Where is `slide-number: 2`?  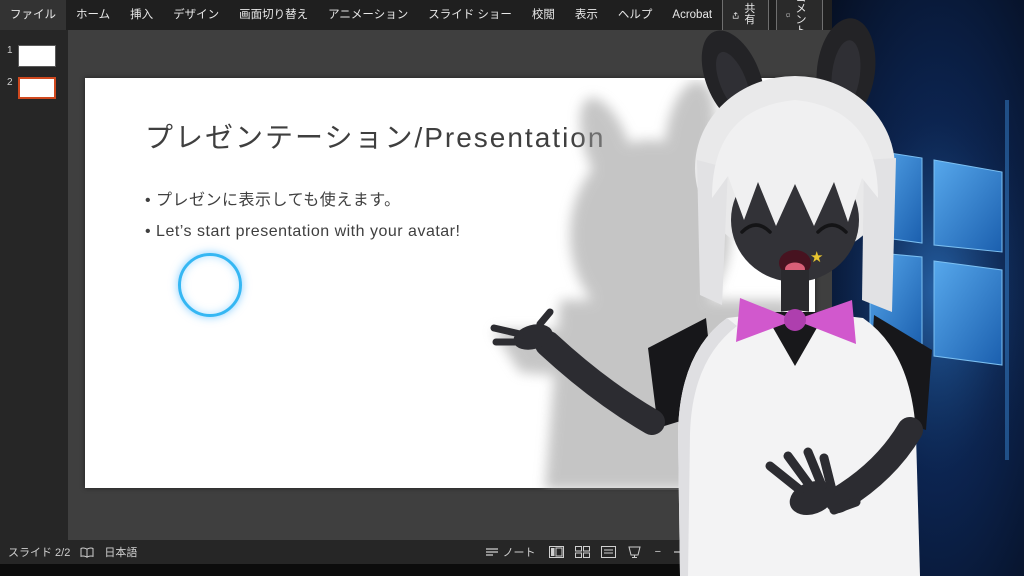
slide-number: 2 is located at coordinates (10, 82).